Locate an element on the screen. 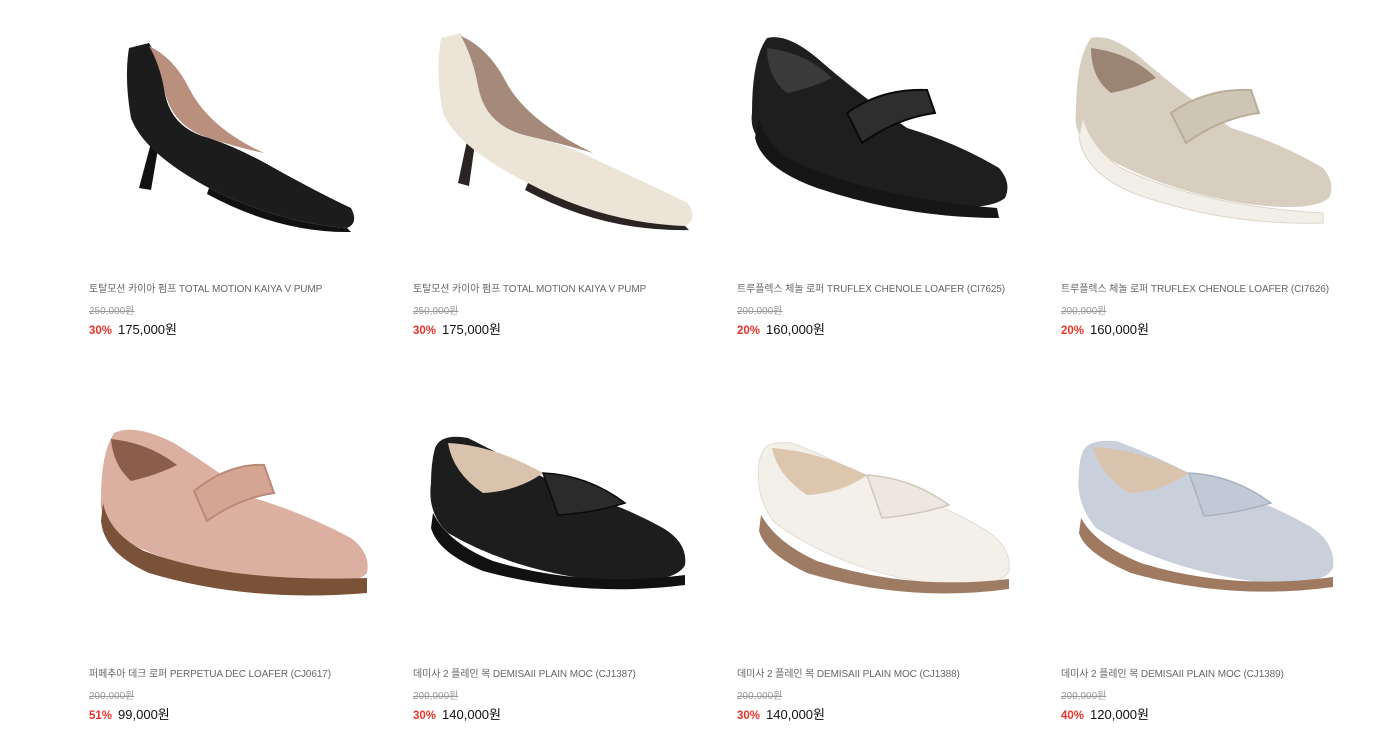 The width and height of the screenshot is (1395, 738). price-row: 40% 120,000원 is located at coordinates (1105, 713).